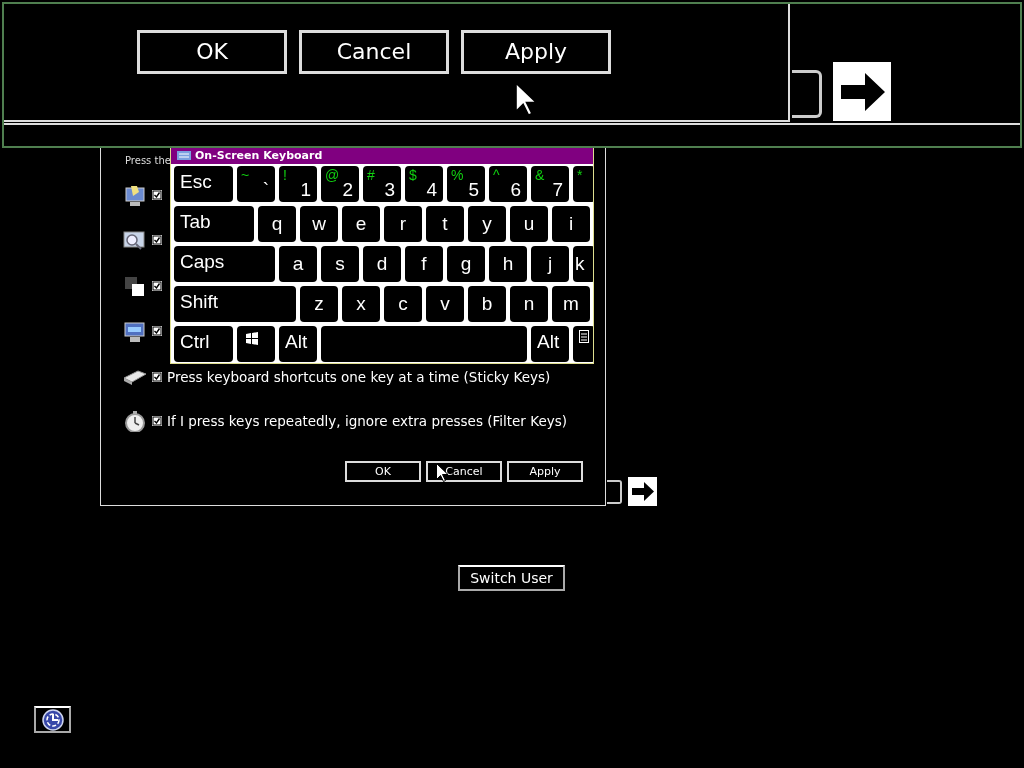  What do you see at coordinates (424, 264) in the screenshot?
I see `key: f` at bounding box center [424, 264].